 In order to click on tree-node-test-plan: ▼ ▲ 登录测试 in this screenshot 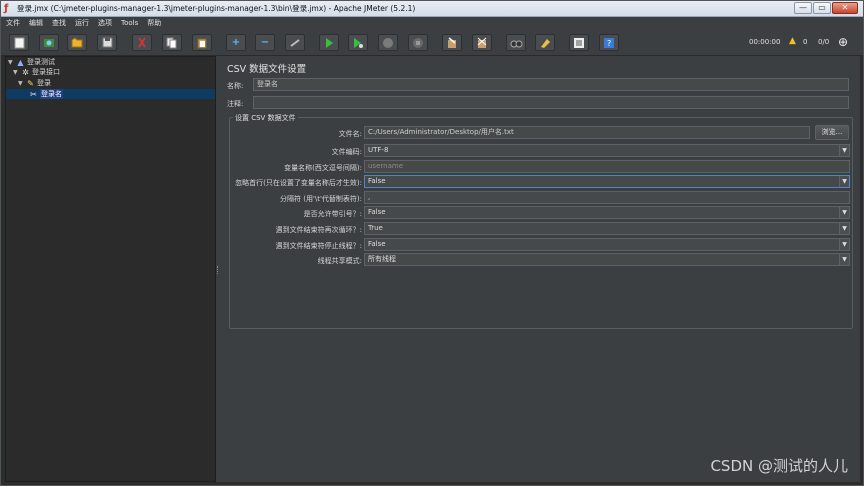, I will do `click(31, 62)`.